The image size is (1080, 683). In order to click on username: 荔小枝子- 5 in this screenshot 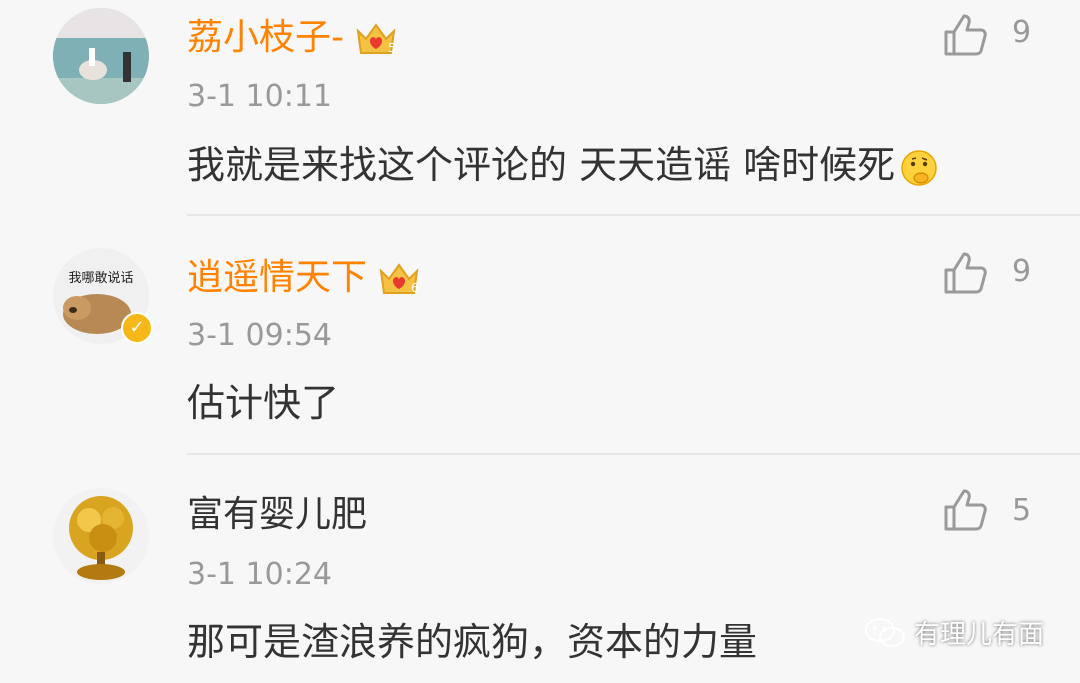, I will do `click(292, 38)`.